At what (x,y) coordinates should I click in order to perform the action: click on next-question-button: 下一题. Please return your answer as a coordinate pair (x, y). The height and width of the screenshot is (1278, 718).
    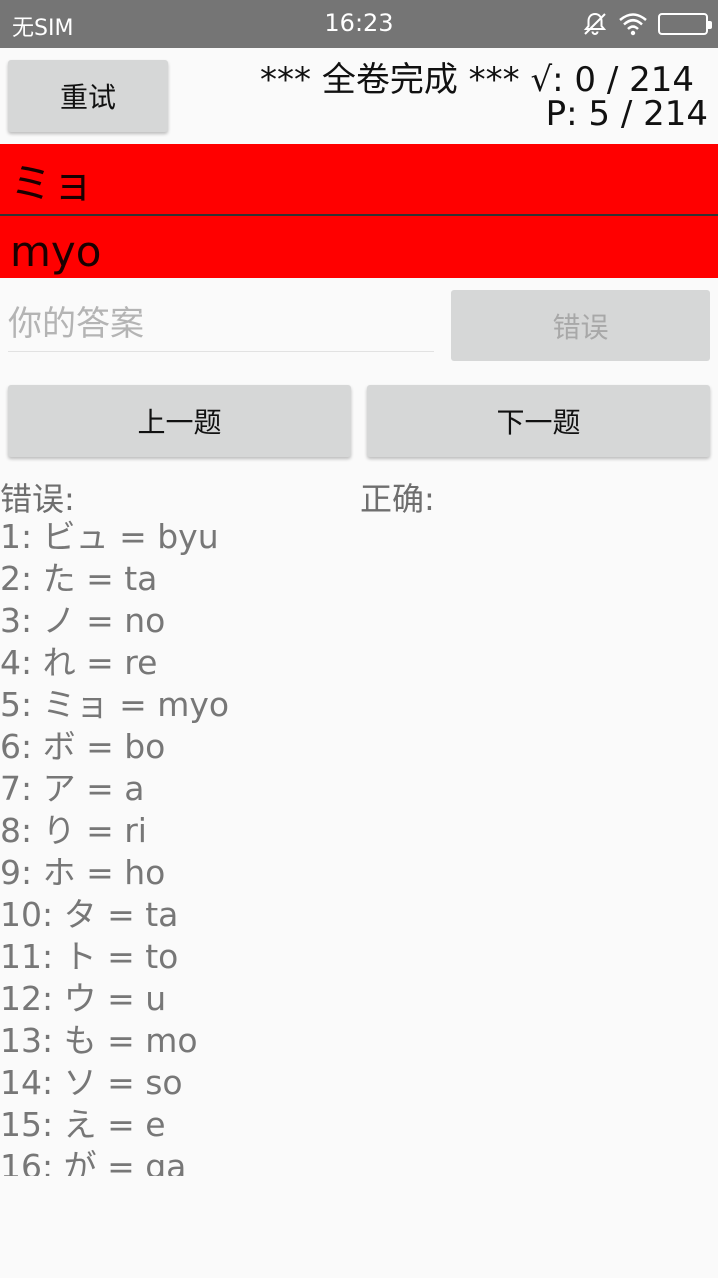
    Looking at the image, I should click on (538, 421).